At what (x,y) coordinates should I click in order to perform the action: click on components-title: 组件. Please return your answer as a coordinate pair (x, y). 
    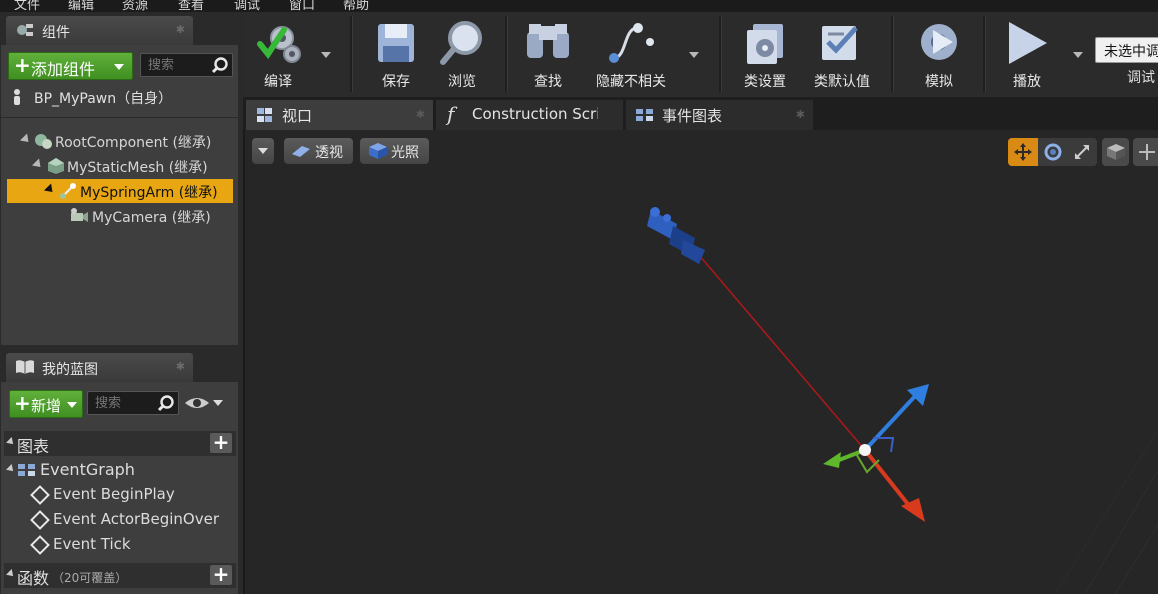
    Looking at the image, I should click on (56, 33).